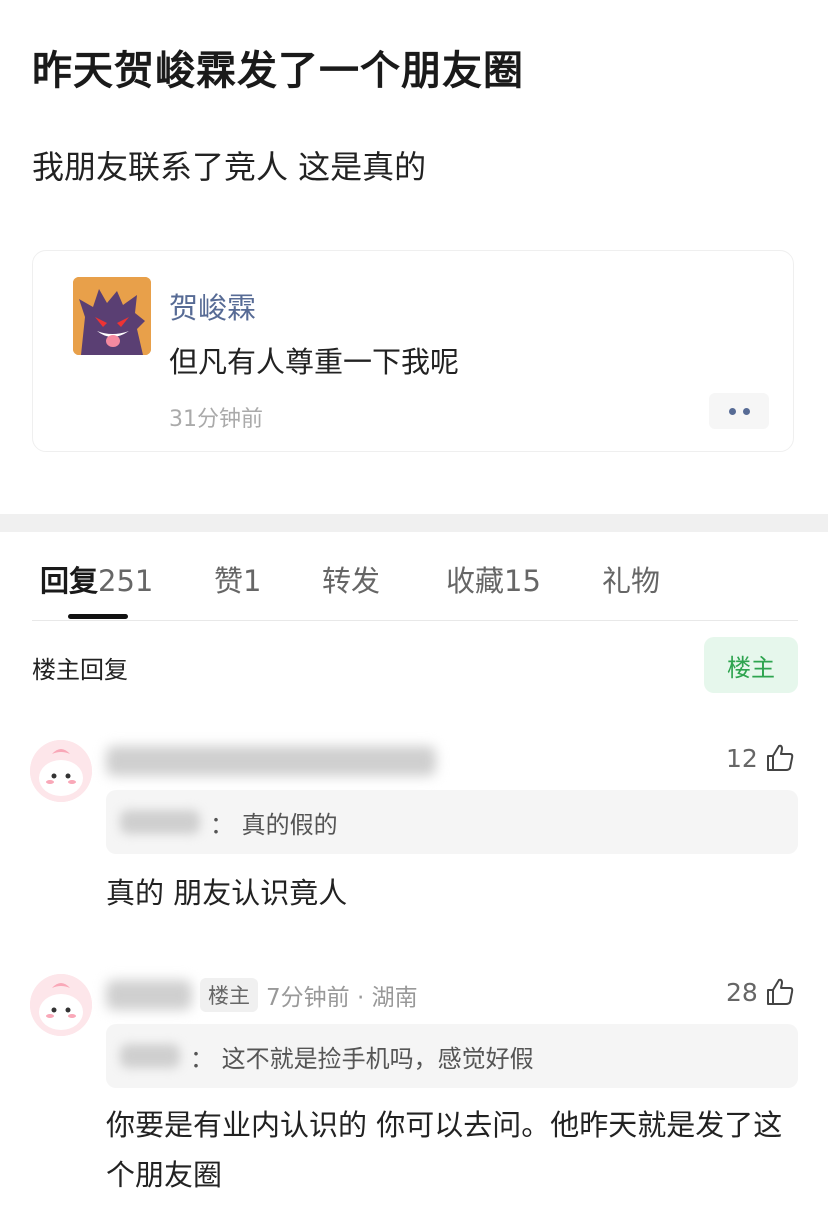 The width and height of the screenshot is (828, 1212). I want to click on tab-count: 15, so click(522, 581).